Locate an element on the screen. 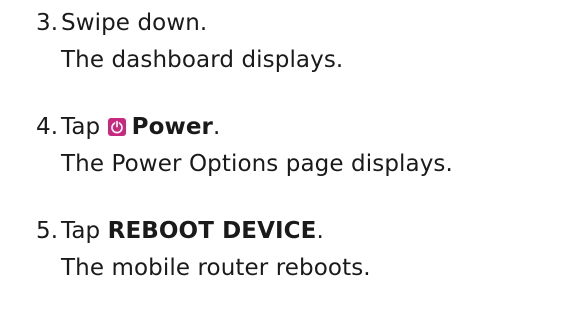 This screenshot has height=321, width=561. step-5-result: The mobile router reboots. is located at coordinates (216, 268).